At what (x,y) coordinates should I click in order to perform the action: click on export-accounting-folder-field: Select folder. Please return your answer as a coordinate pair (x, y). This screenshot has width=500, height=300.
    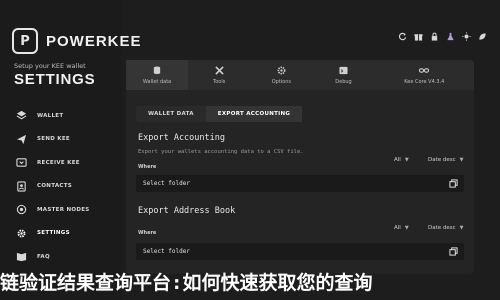
    Looking at the image, I should click on (300, 183).